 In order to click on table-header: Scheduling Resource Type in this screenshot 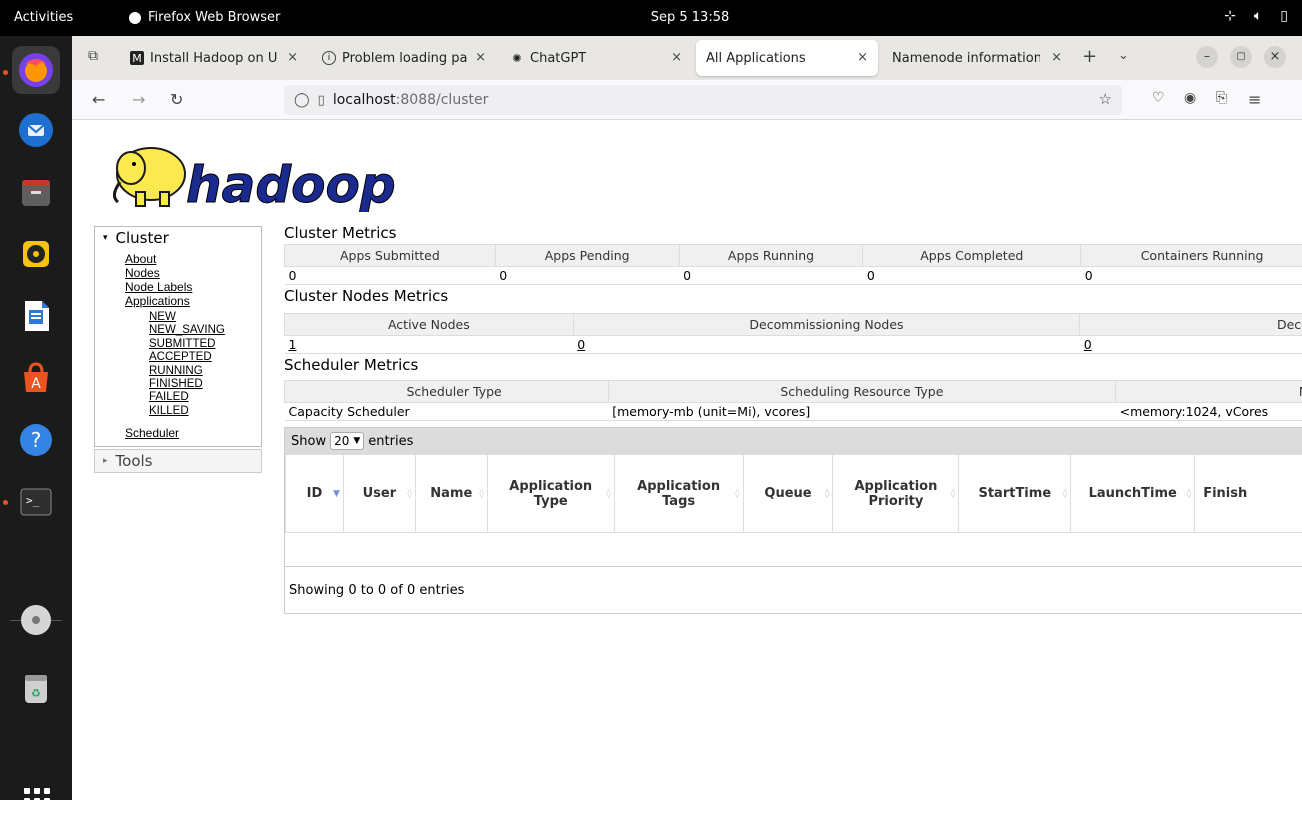, I will do `click(862, 391)`.